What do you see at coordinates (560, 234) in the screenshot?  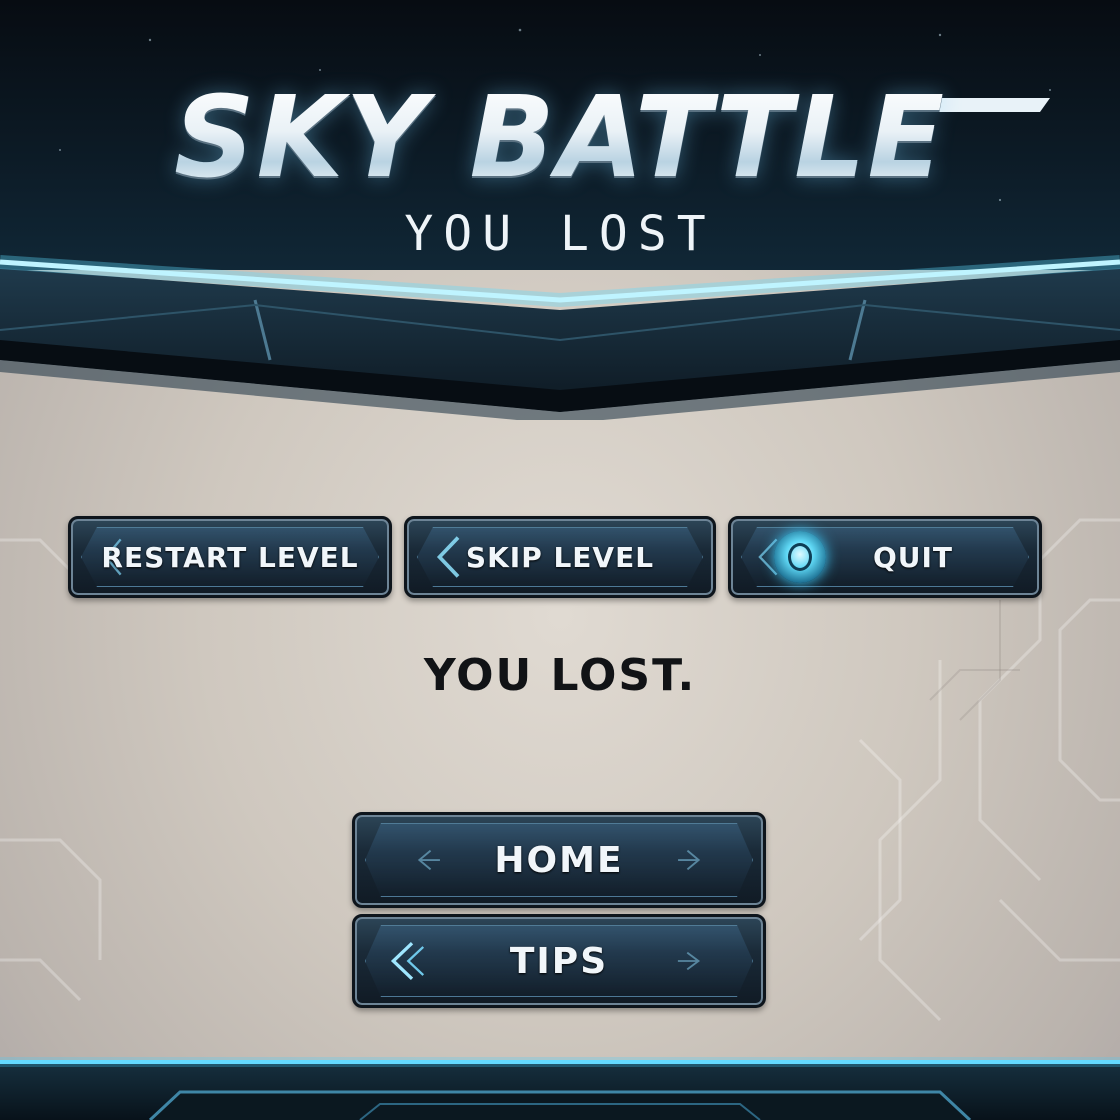 I see `header-subtitle: YOU LOST` at bounding box center [560, 234].